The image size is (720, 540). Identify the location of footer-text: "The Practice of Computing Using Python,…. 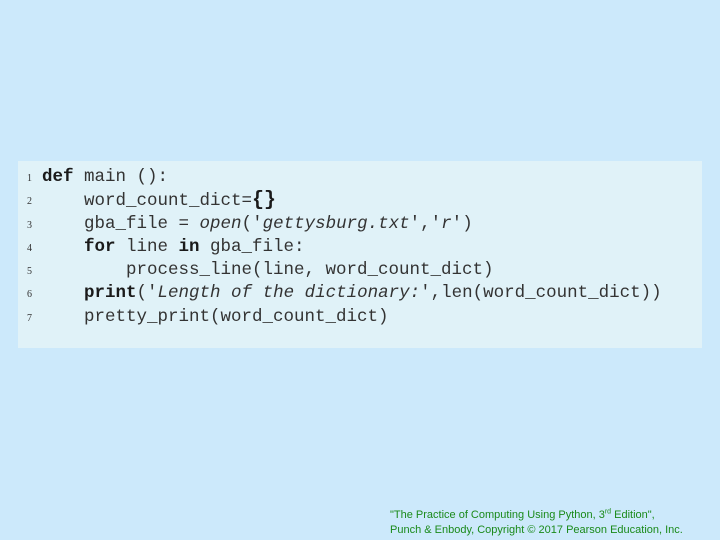
(497, 515).